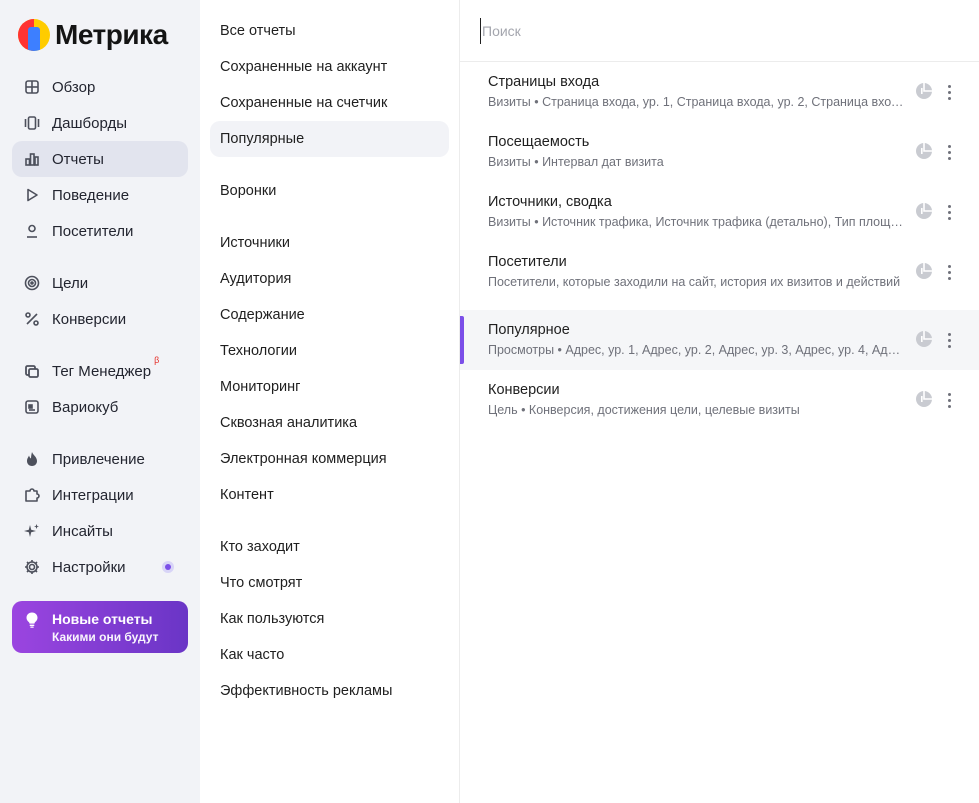  What do you see at coordinates (111, 34) in the screenshot?
I see `app-name: Метрика` at bounding box center [111, 34].